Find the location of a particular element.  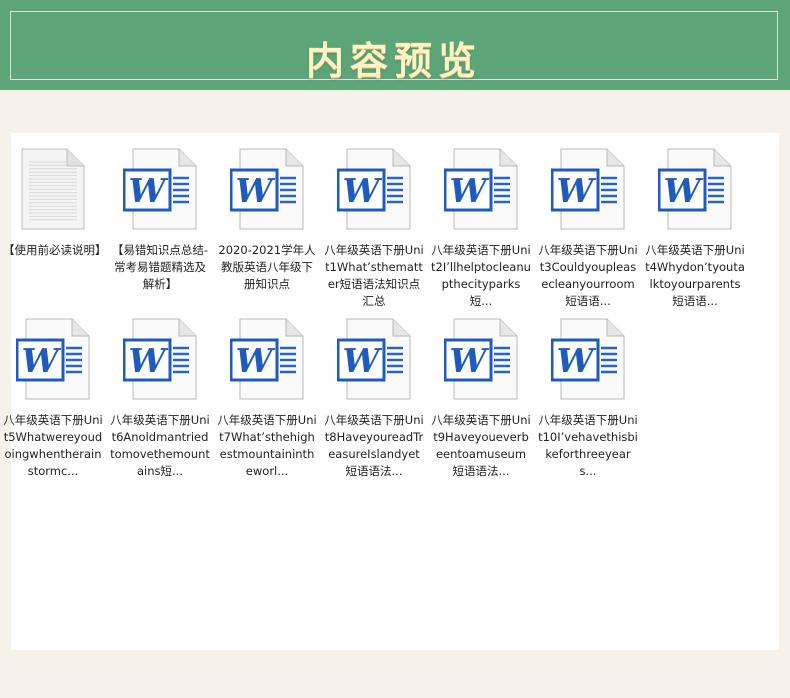

file-name: 八年级英语下册Unit1What’sthematter短语语法知识点汇总 is located at coordinates (374, 275).